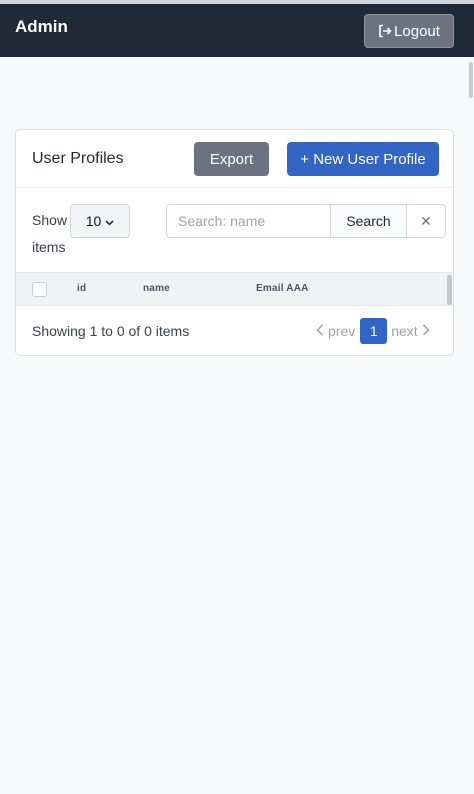  Describe the element at coordinates (471, 425) in the screenshot. I see `page-scrollbar-track` at that location.